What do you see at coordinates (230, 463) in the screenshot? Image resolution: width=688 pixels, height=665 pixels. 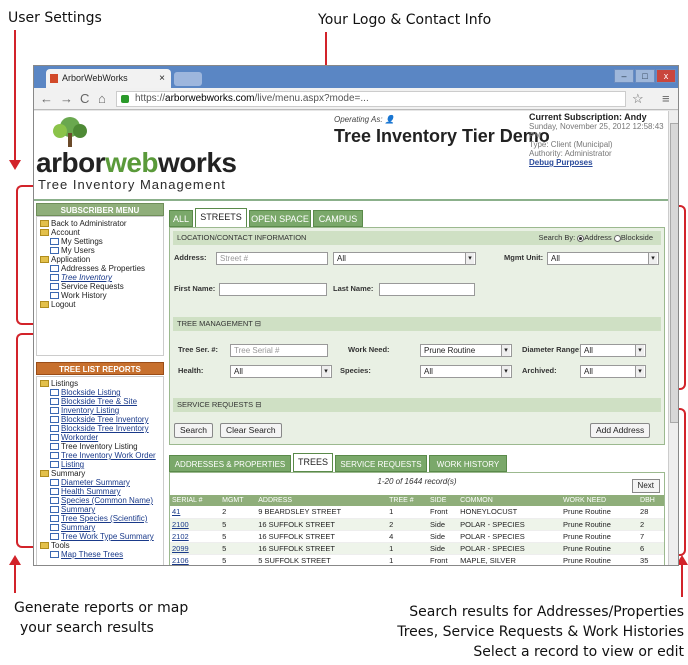 I see `tab-addresses-properties: ADDRESSES & PROPERTIES` at bounding box center [230, 463].